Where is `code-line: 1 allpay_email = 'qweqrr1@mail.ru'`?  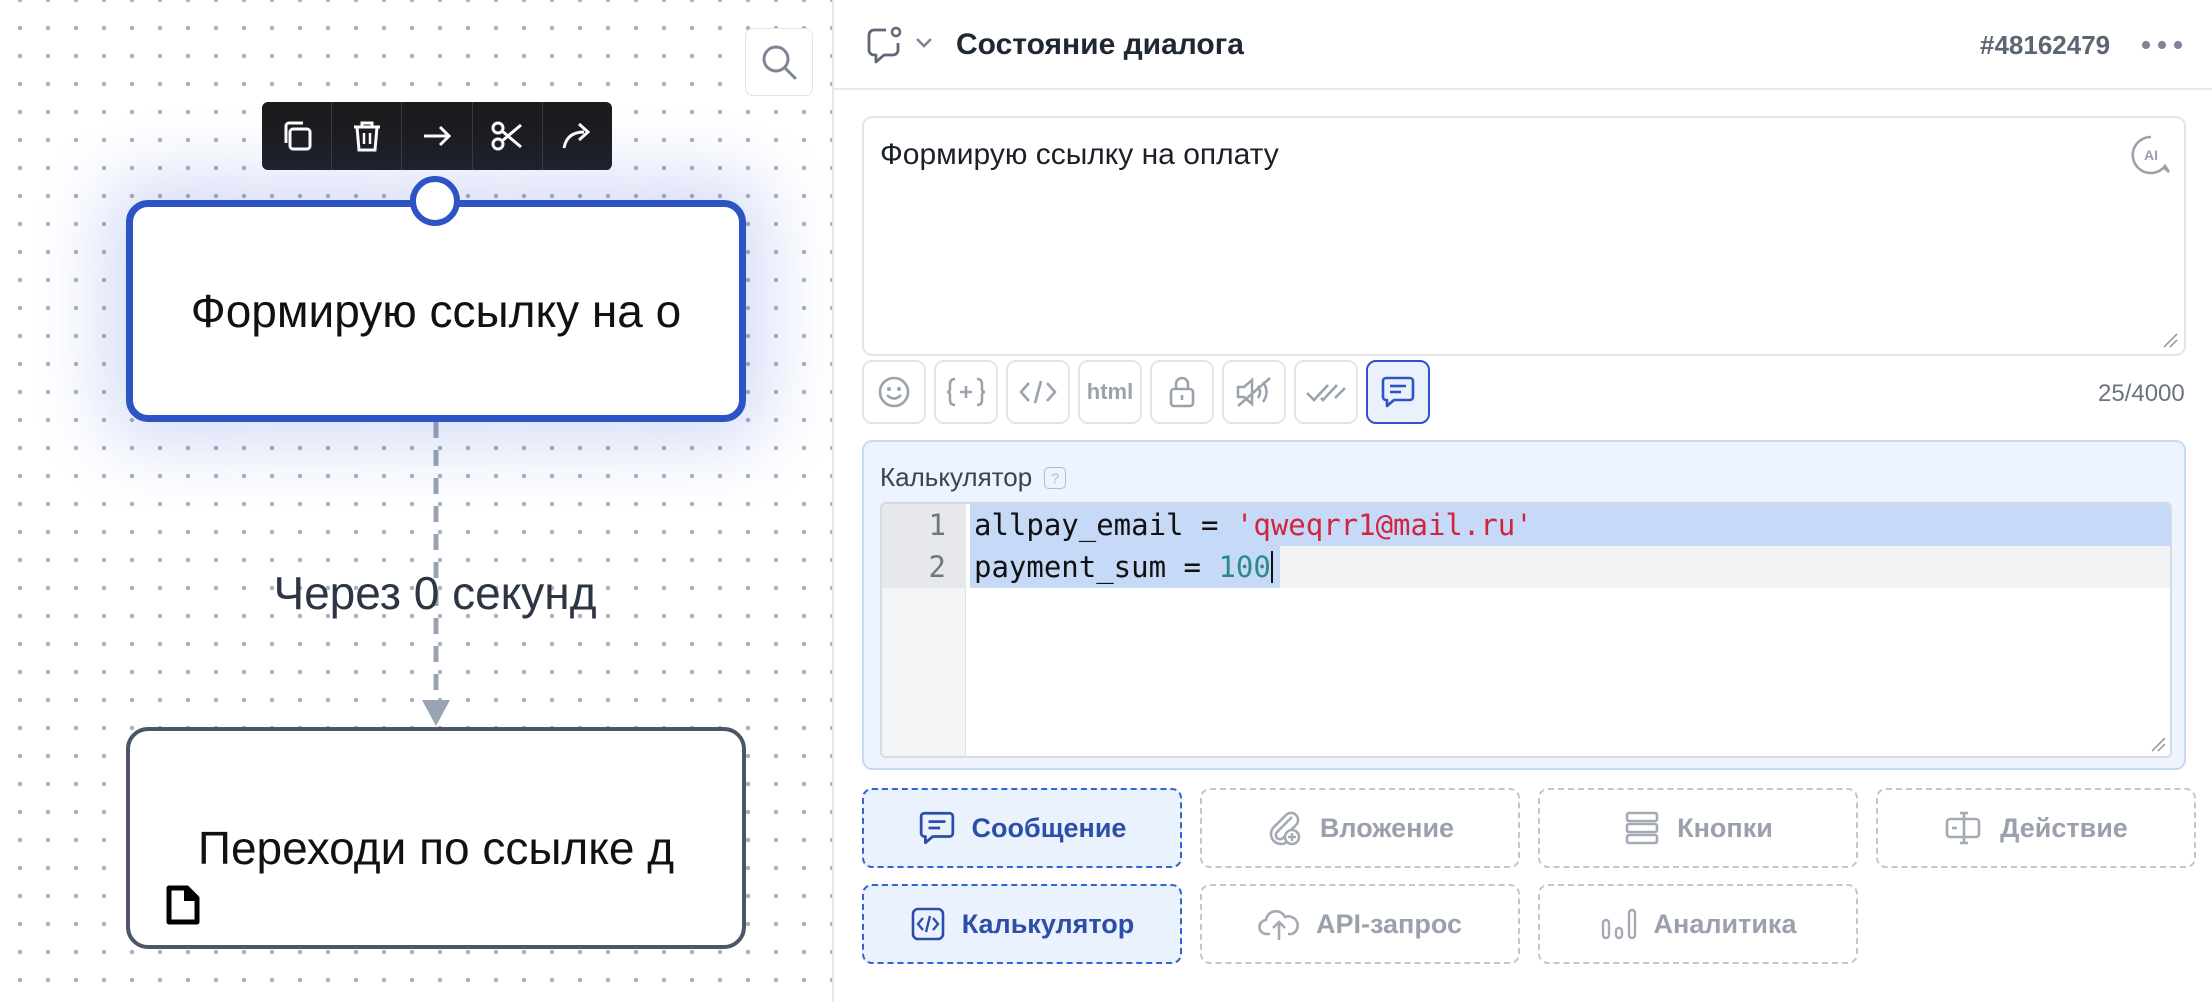
code-line: 1 allpay_email = 'qweqrr1@mail.ru' is located at coordinates (1526, 525).